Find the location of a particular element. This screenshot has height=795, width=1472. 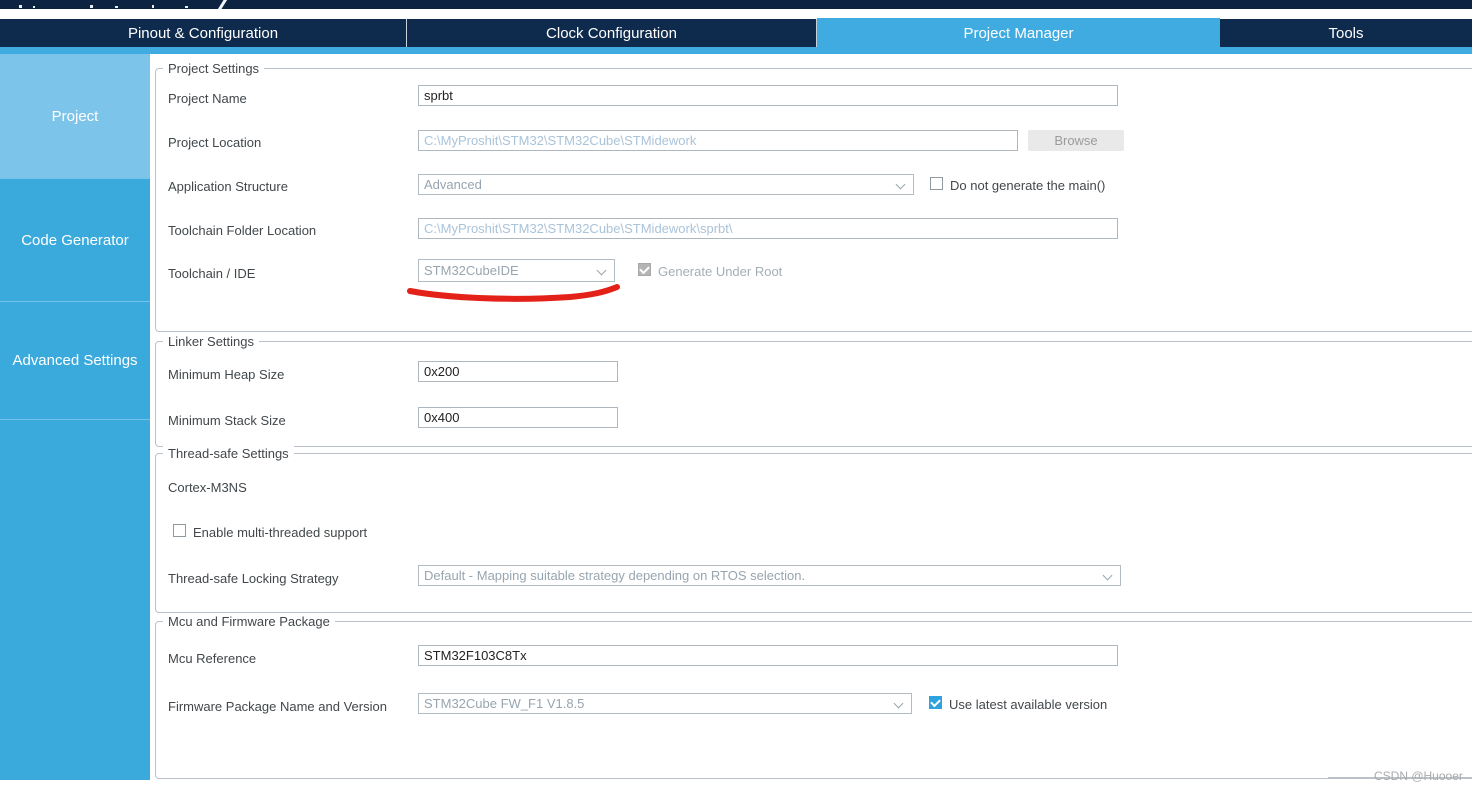

tab-clock-configuration: Clock Configuration is located at coordinates (612, 33).